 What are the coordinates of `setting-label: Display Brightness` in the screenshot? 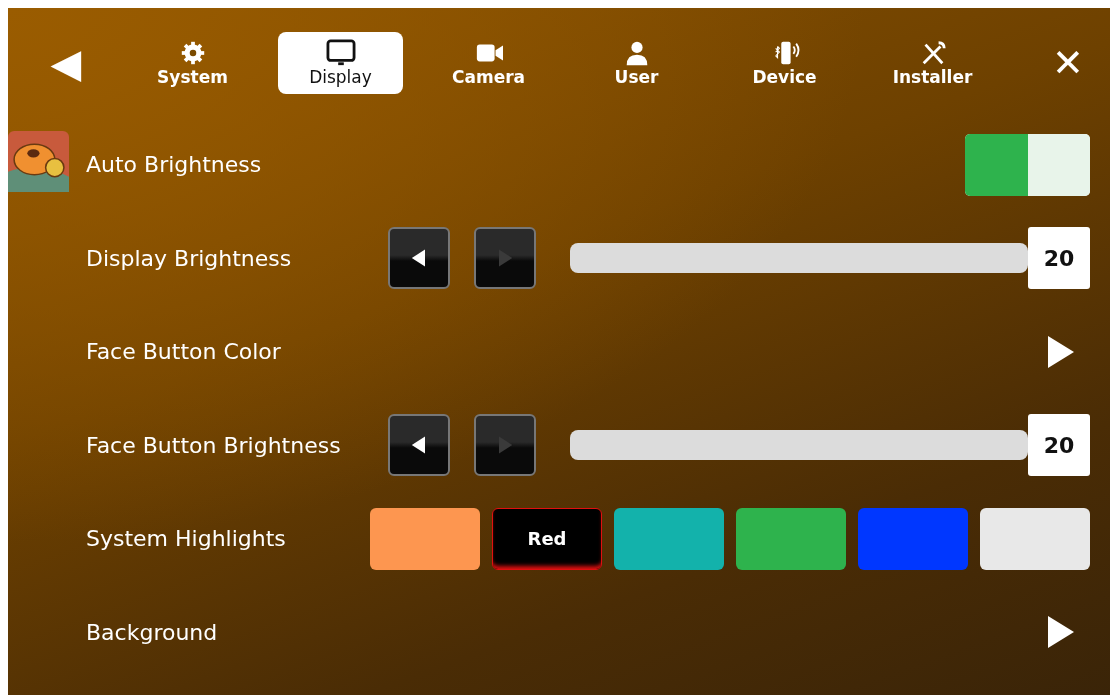 It's located at (189, 258).